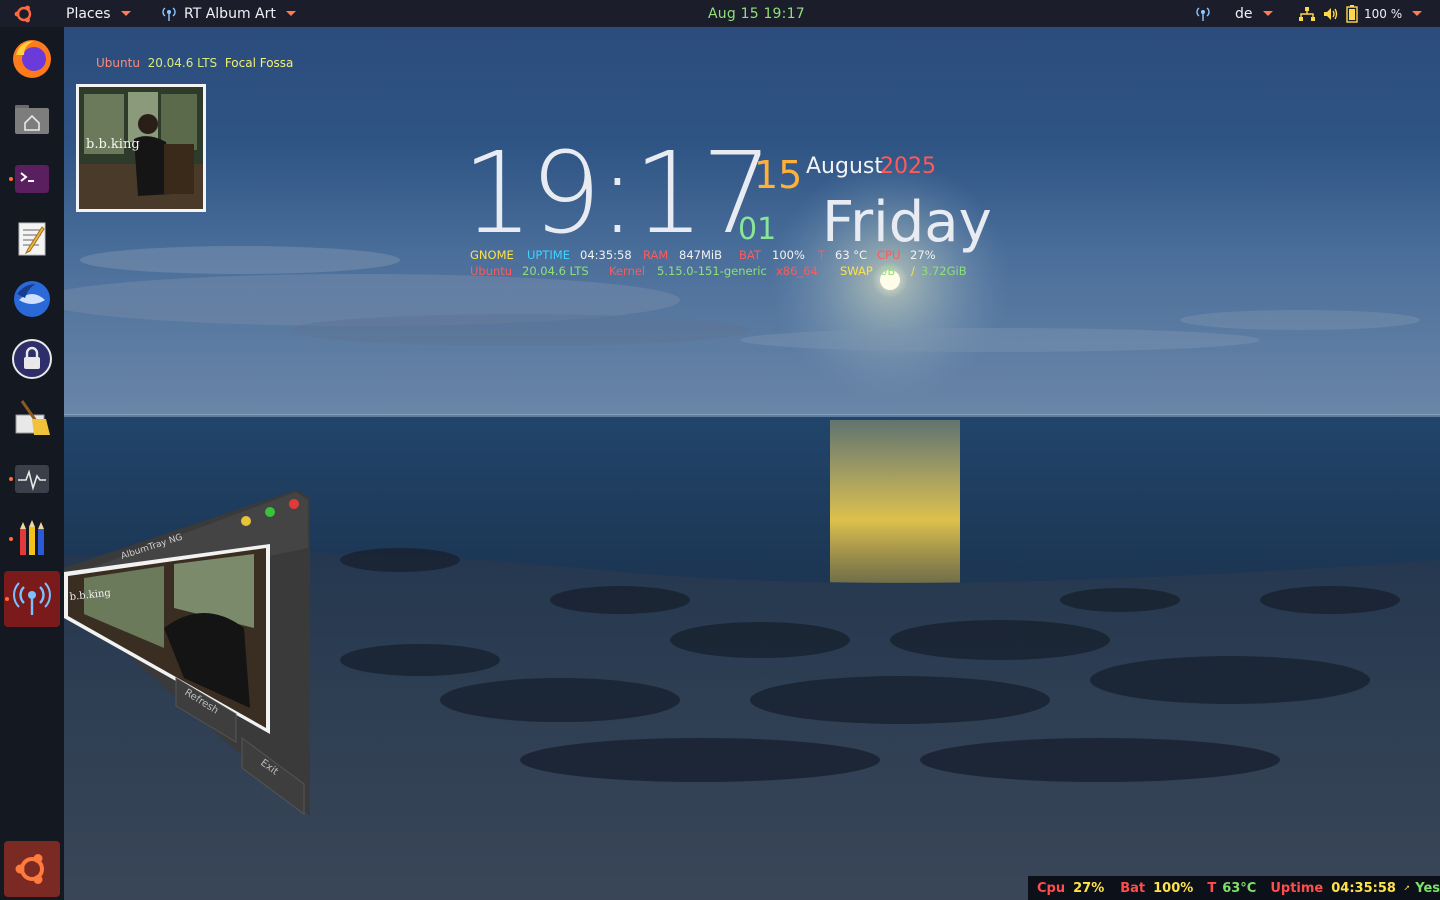  What do you see at coordinates (712, 271) in the screenshot?
I see `stat-kernel-value: 5.15.0-151-generic` at bounding box center [712, 271].